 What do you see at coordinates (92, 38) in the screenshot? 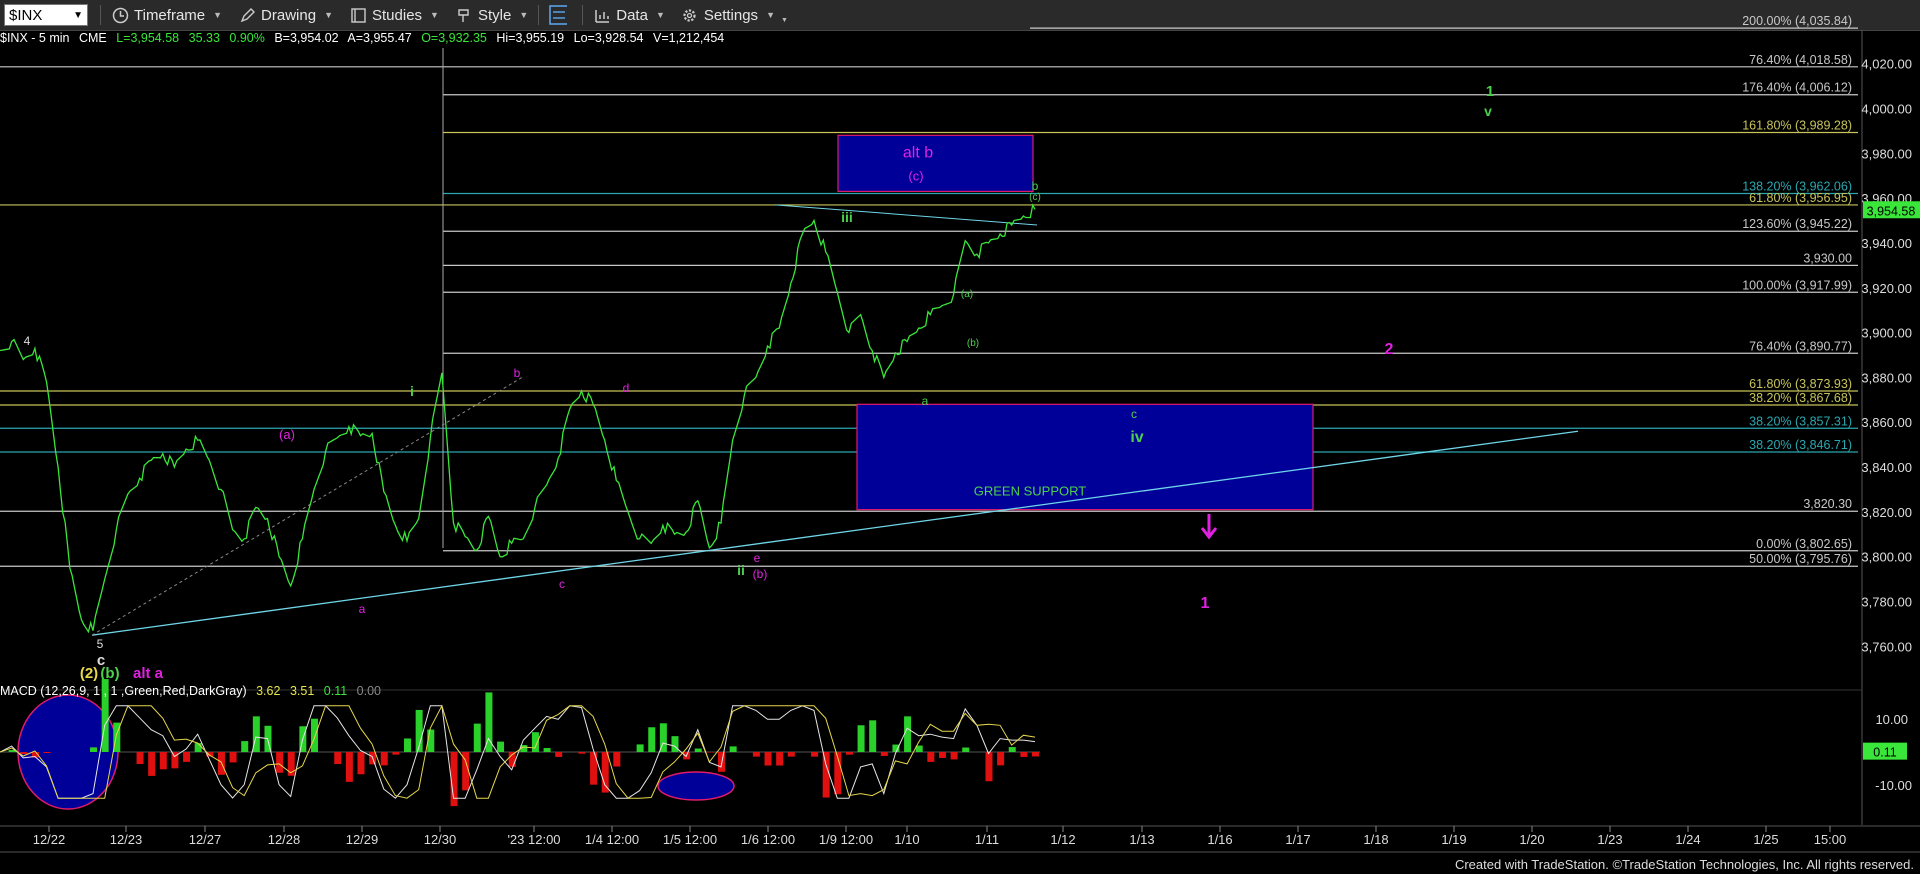
I see `exchange: CME` at bounding box center [92, 38].